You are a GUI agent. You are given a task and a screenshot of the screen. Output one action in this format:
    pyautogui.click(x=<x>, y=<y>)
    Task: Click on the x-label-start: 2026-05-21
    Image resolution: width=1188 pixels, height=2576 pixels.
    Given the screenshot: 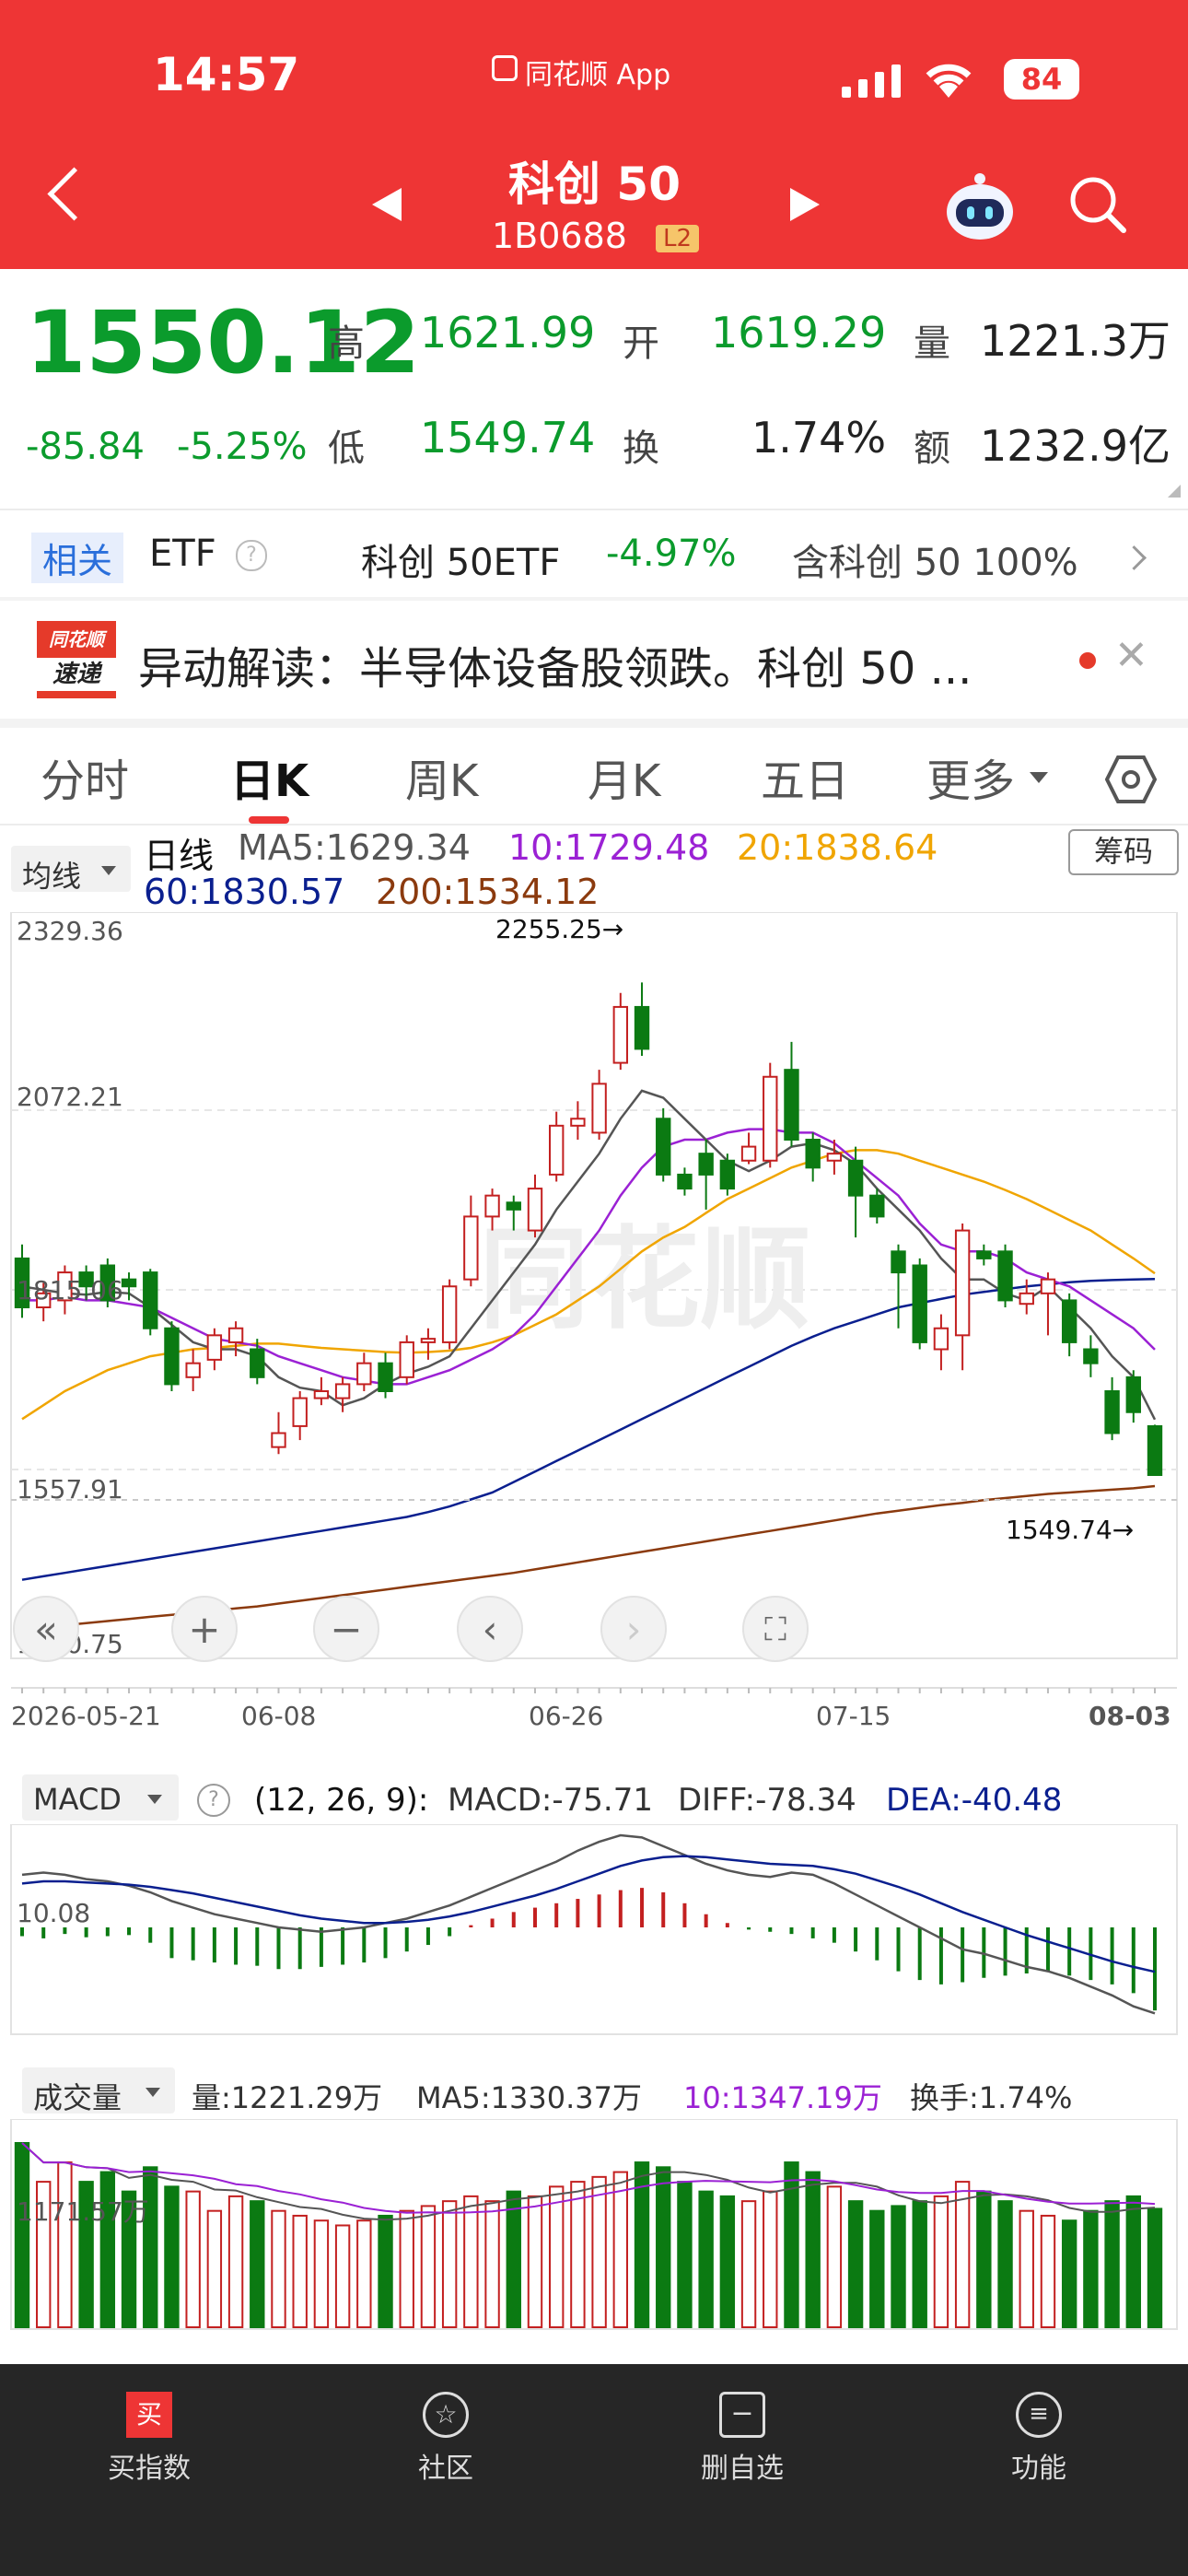 What is the action you would take?
    pyautogui.click(x=86, y=1716)
    